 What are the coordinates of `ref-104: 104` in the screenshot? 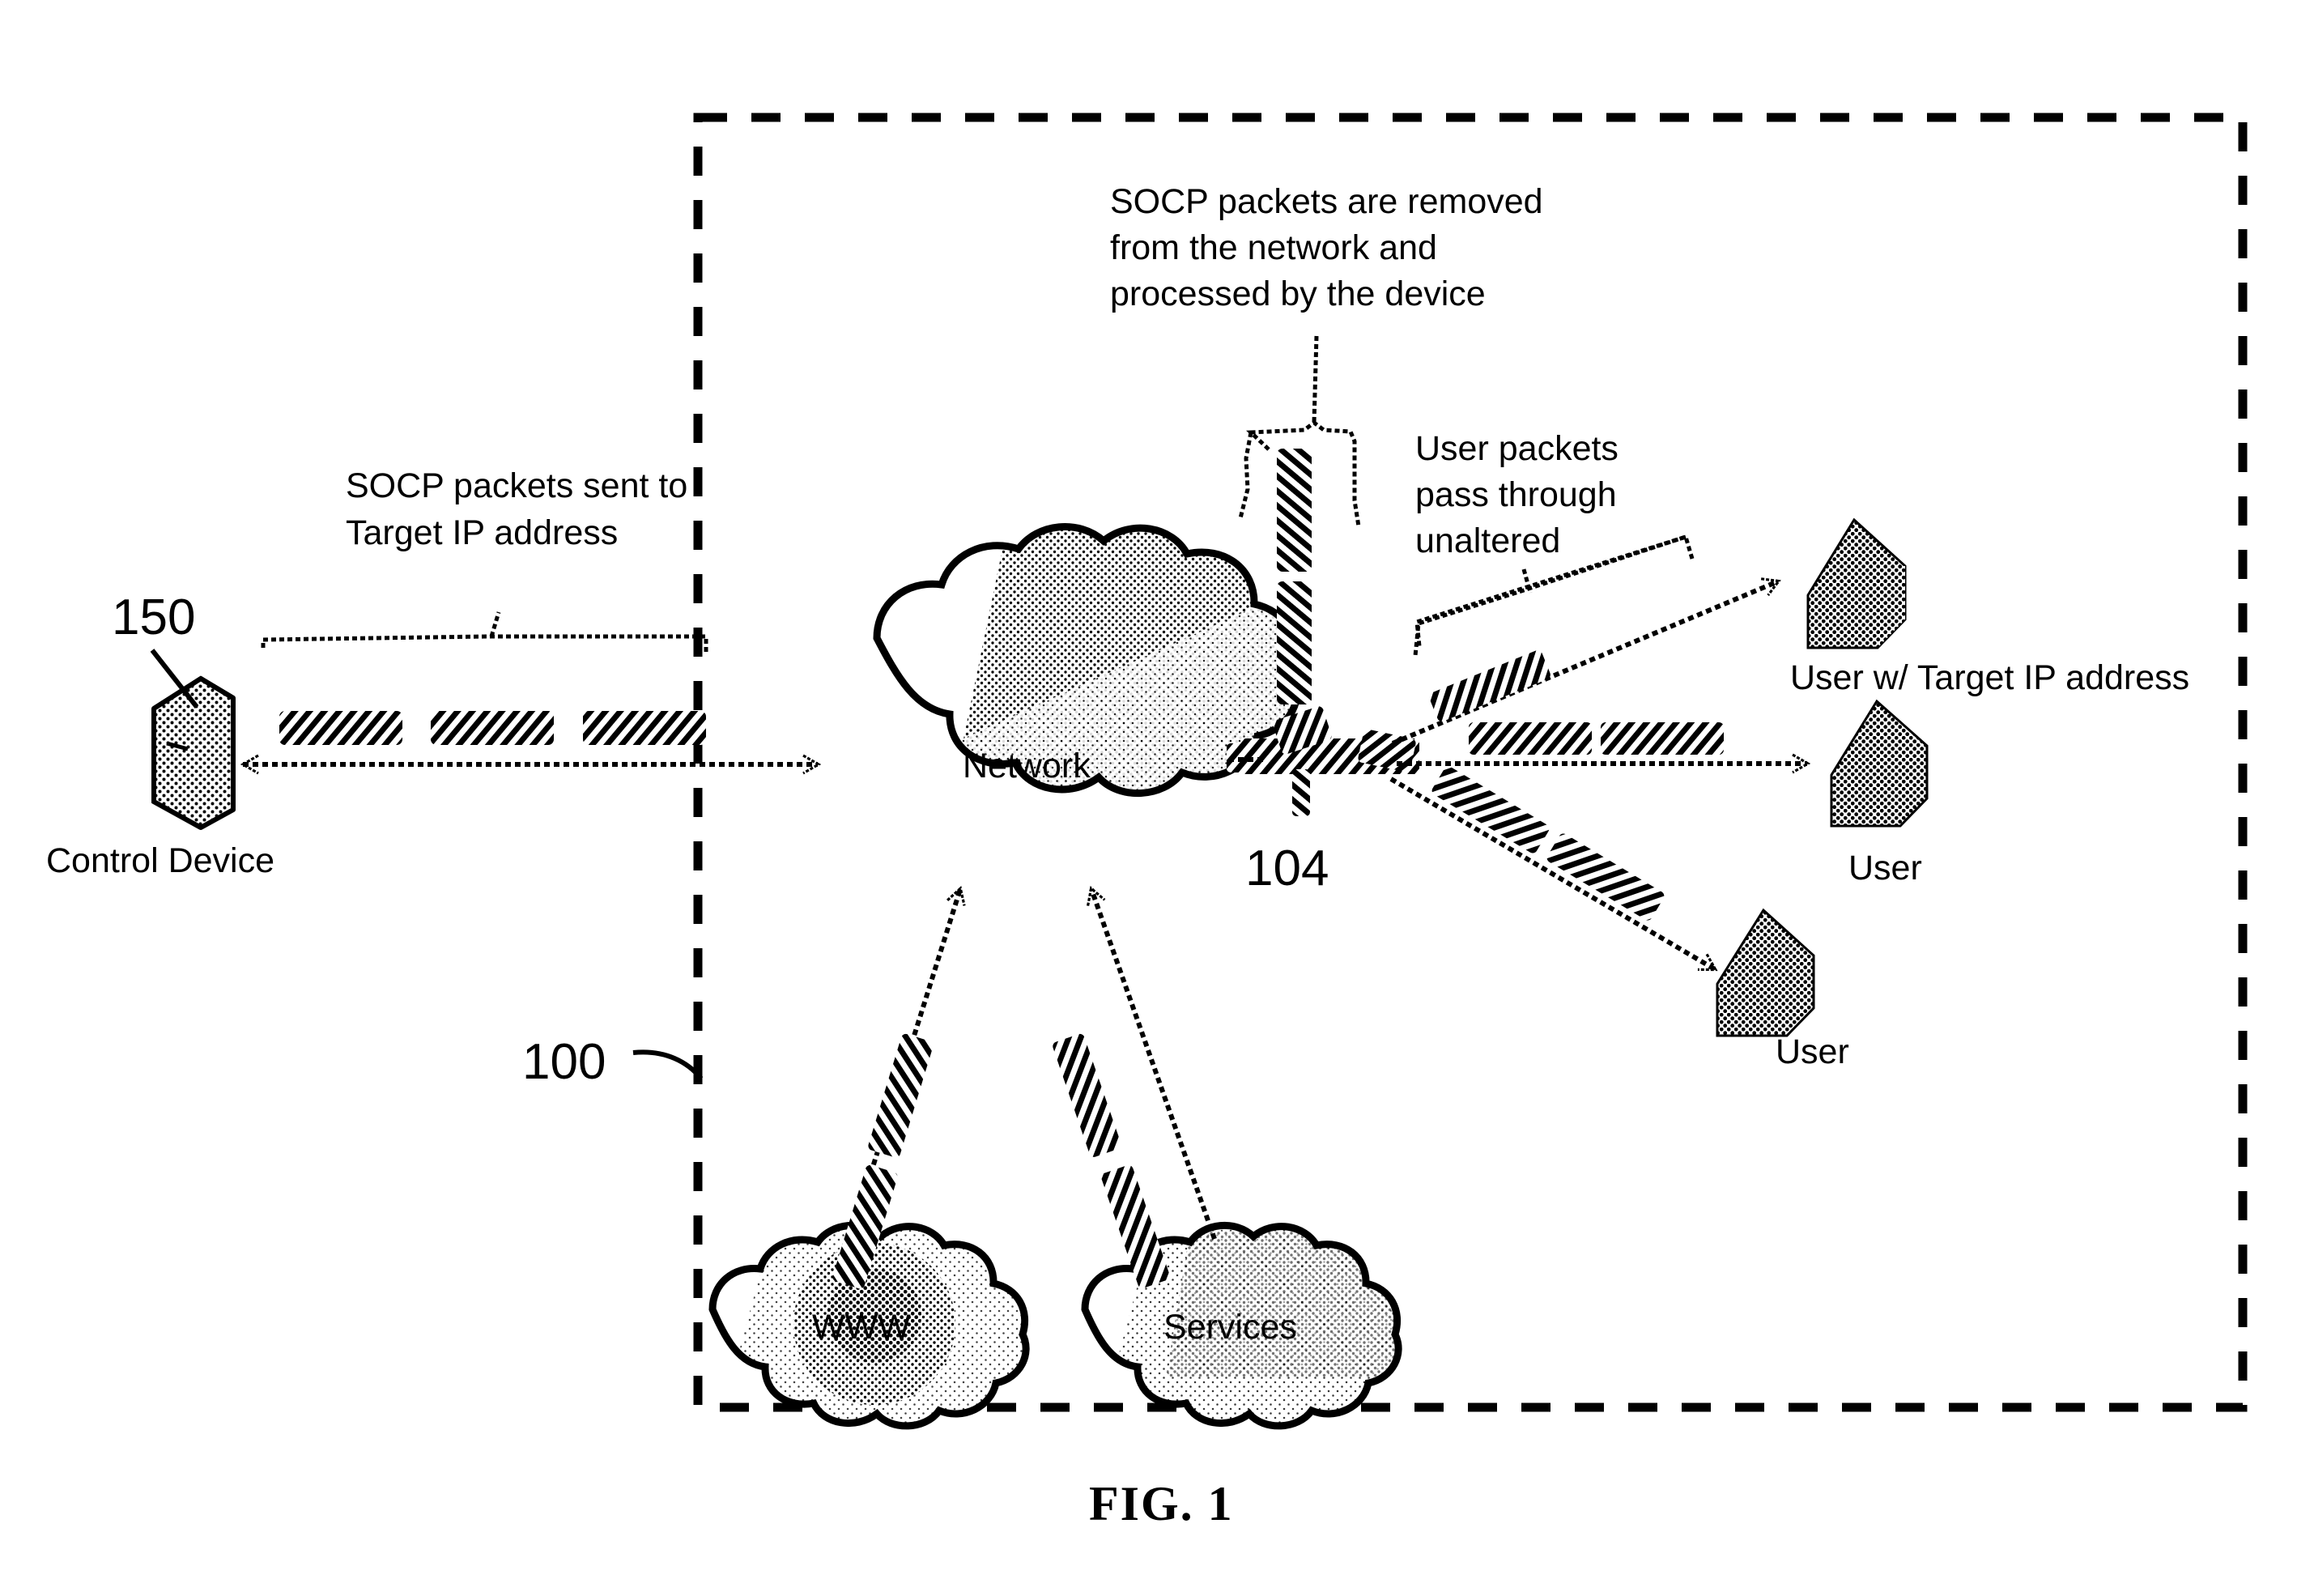 It's located at (1287, 868).